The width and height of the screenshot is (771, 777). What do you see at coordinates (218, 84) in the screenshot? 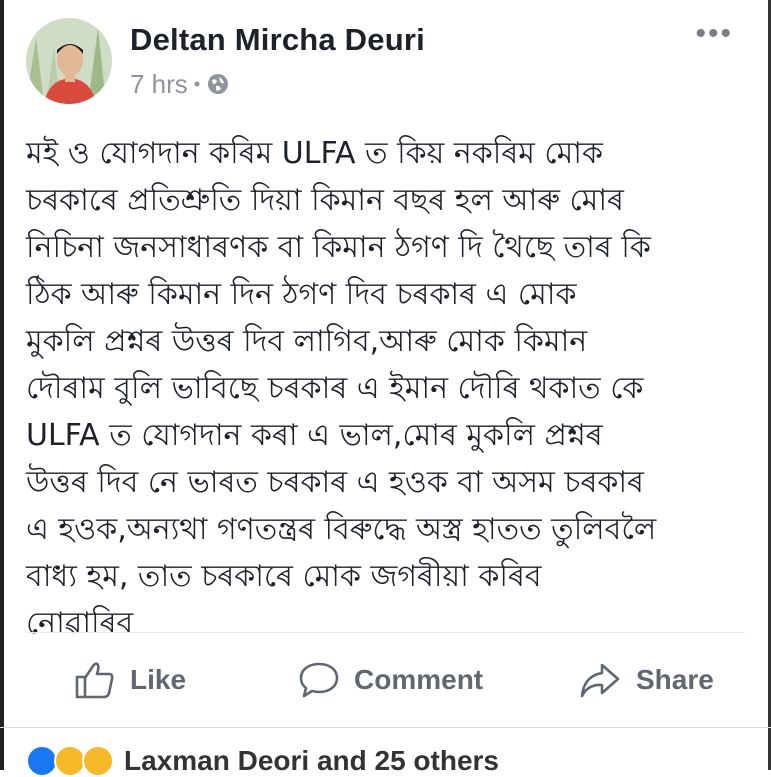
I see `globe-icon` at bounding box center [218, 84].